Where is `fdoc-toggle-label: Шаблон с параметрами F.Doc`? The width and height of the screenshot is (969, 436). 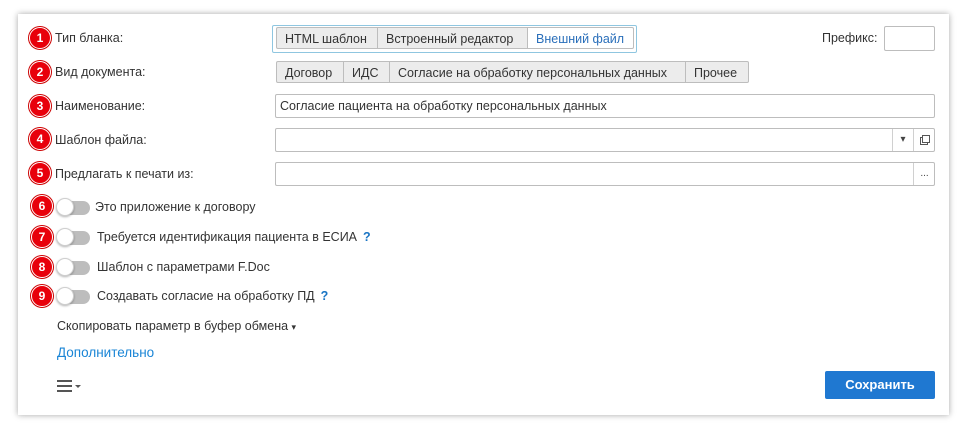 fdoc-toggle-label: Шаблон с параметрами F.Doc is located at coordinates (183, 267).